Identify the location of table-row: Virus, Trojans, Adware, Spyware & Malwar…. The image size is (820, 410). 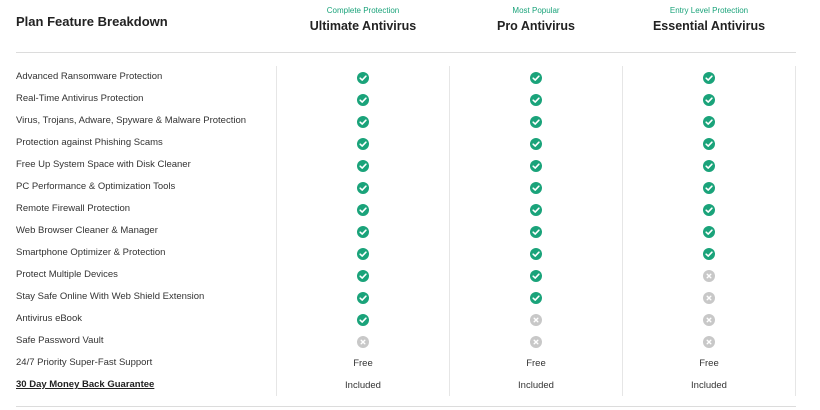
(406, 121).